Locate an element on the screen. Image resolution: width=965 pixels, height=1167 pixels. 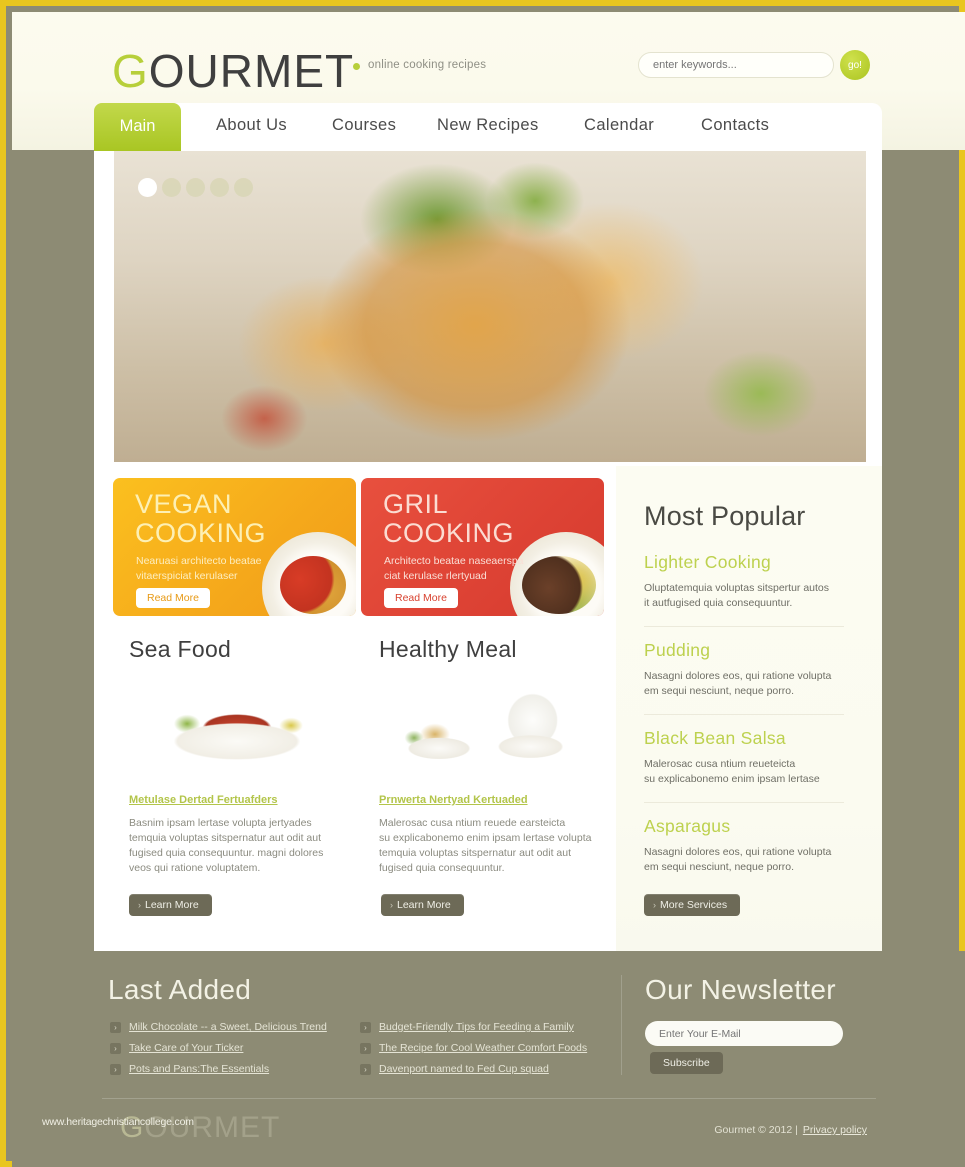
sea-food-learn-more-button: › Learn More is located at coordinates (170, 905).